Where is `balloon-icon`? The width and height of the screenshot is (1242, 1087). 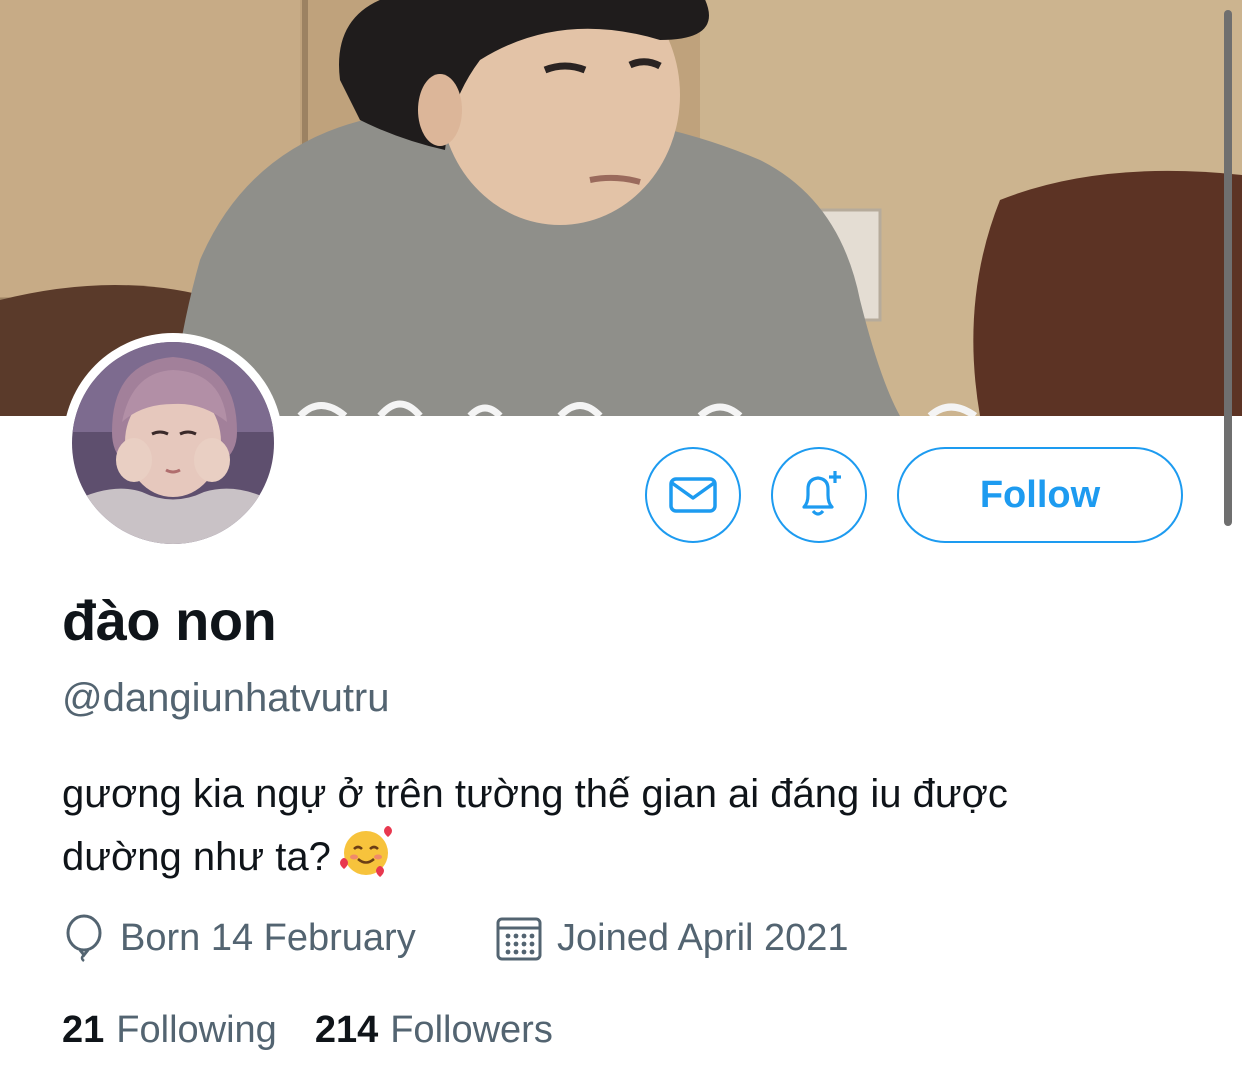 balloon-icon is located at coordinates (84, 938).